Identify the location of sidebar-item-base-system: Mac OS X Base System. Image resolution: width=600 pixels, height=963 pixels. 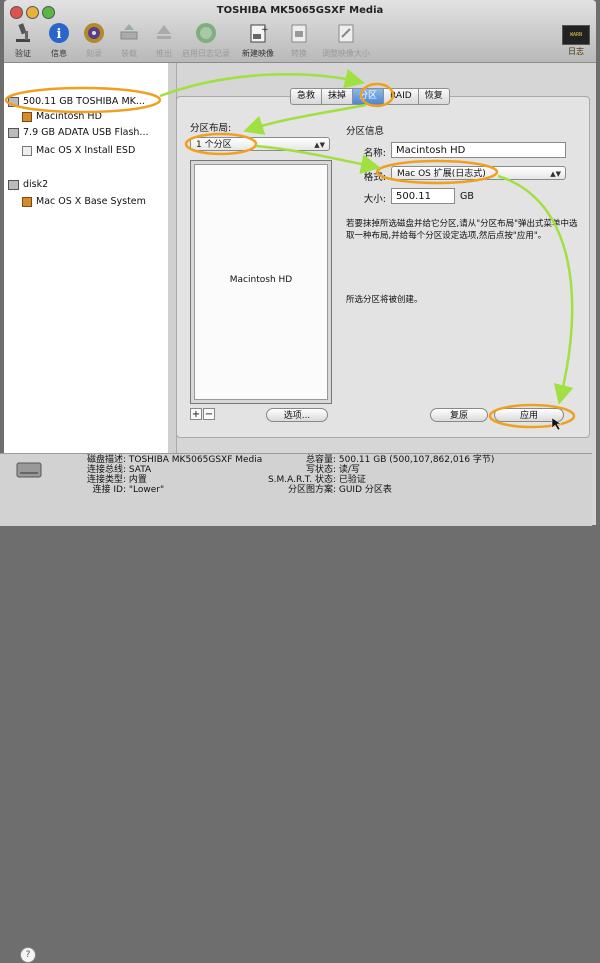
(84, 202).